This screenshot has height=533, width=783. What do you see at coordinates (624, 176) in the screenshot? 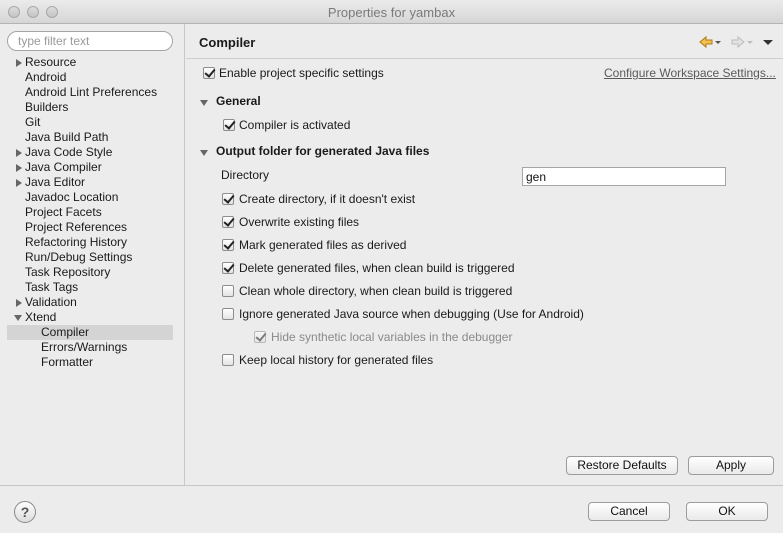
I see `directory-input` at bounding box center [624, 176].